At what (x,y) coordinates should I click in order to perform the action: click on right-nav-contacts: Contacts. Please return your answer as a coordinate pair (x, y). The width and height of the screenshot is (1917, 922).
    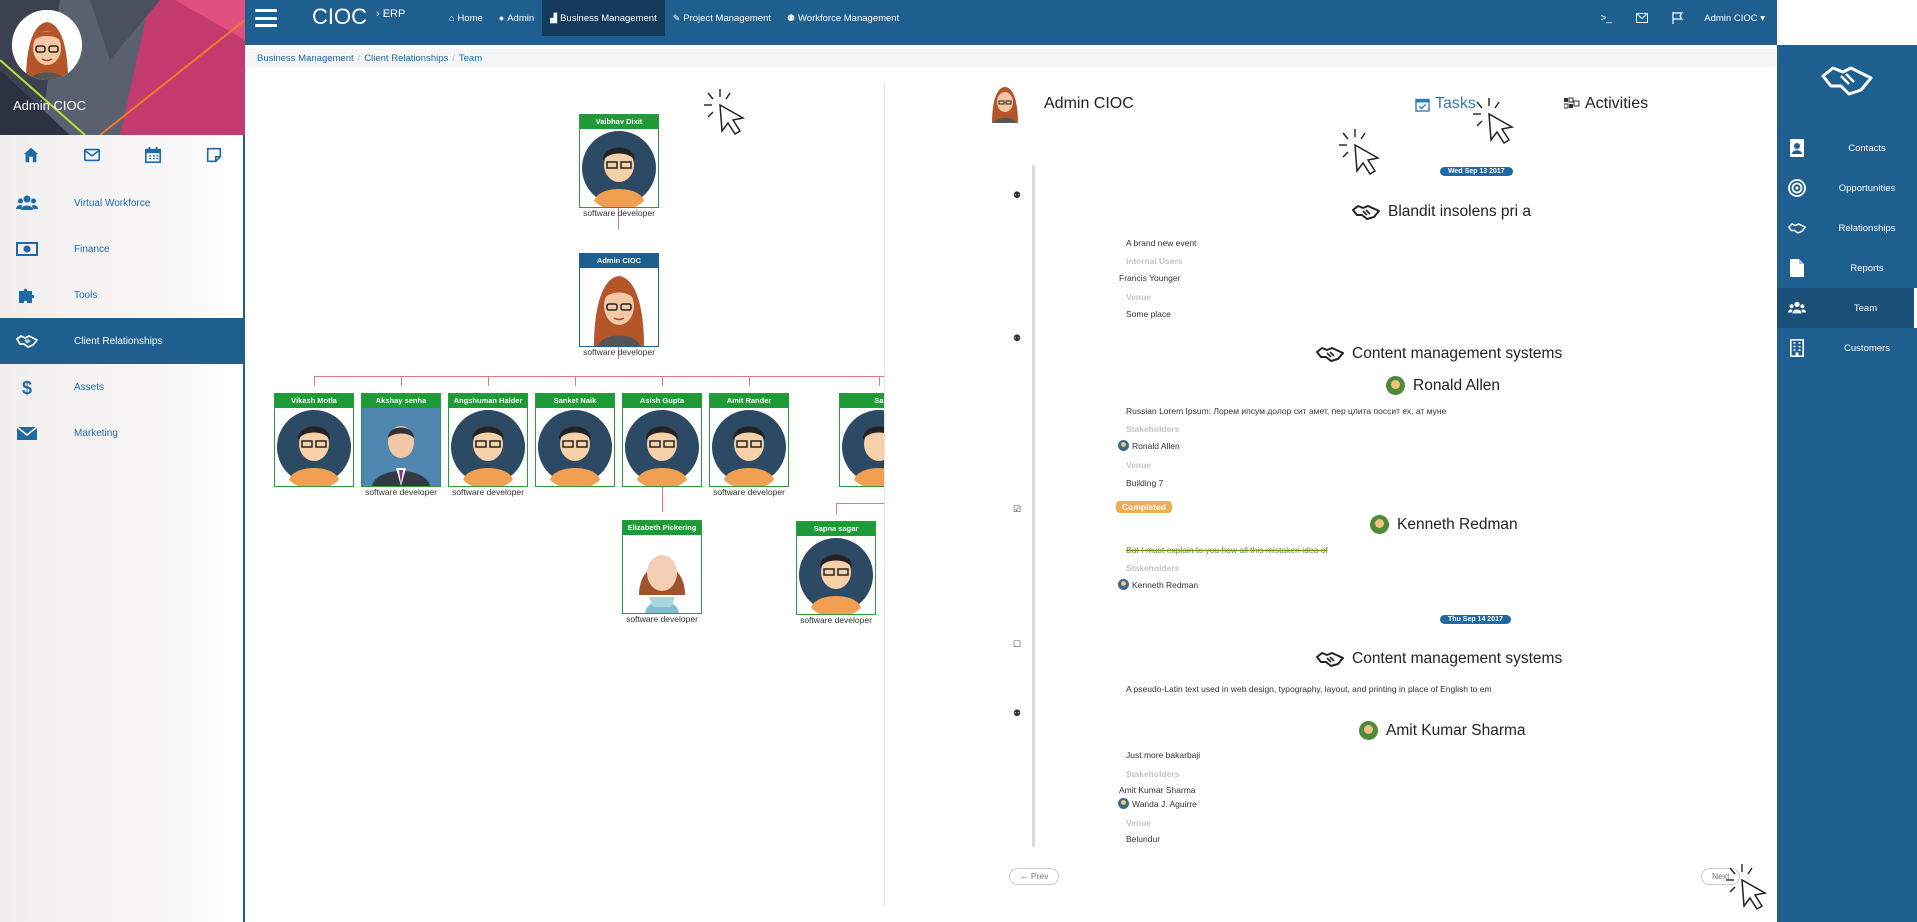
    Looking at the image, I should click on (1847, 148).